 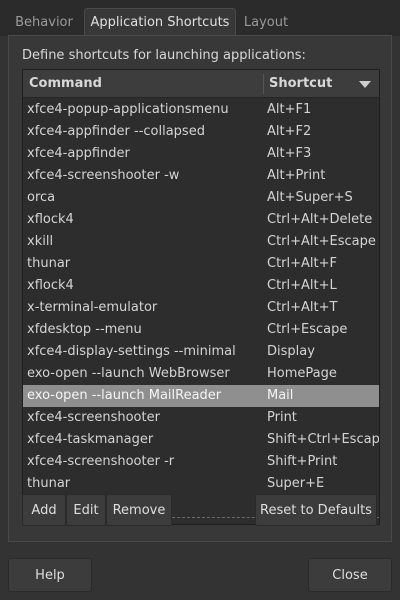 I want to click on edit-button: Edit, so click(x=86, y=510).